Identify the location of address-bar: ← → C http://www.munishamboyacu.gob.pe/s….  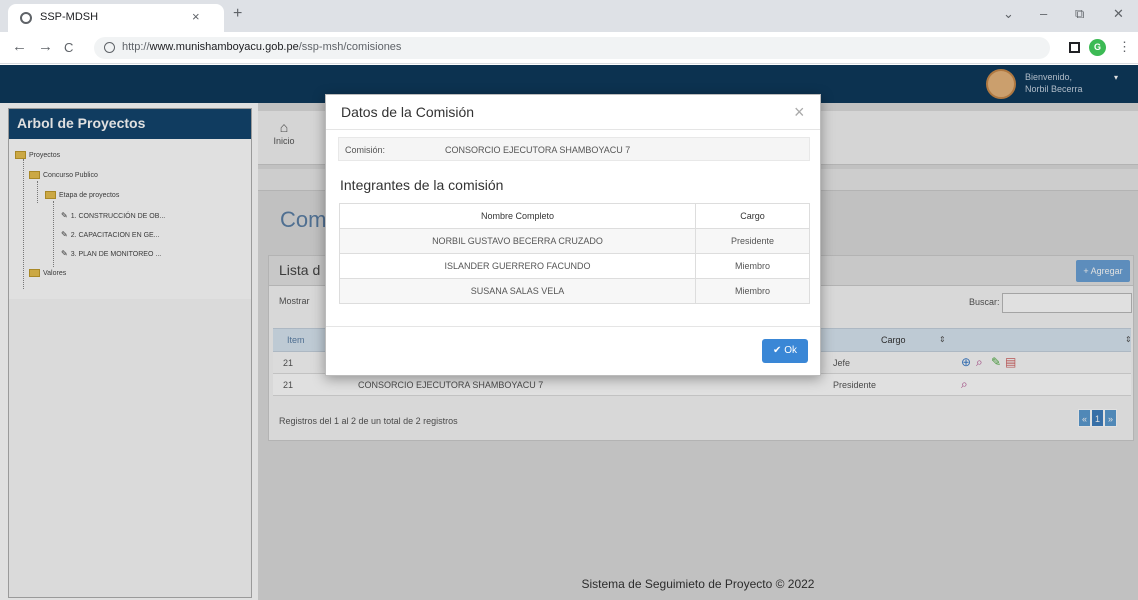
(569, 48).